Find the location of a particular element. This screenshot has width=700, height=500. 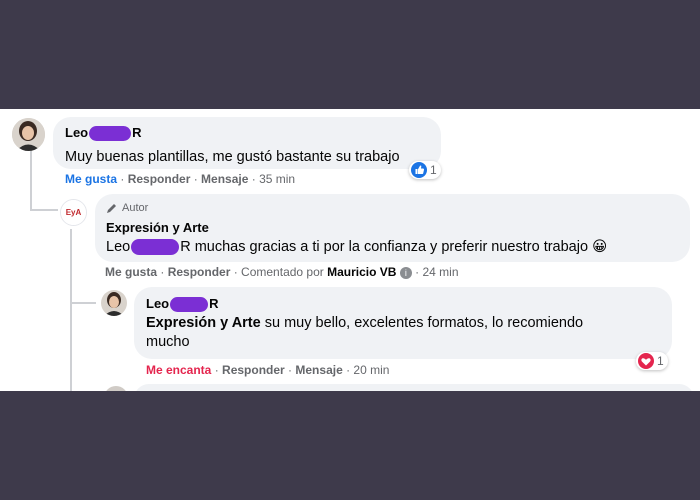

commenter-name: Mauricio VB is located at coordinates (361, 272).